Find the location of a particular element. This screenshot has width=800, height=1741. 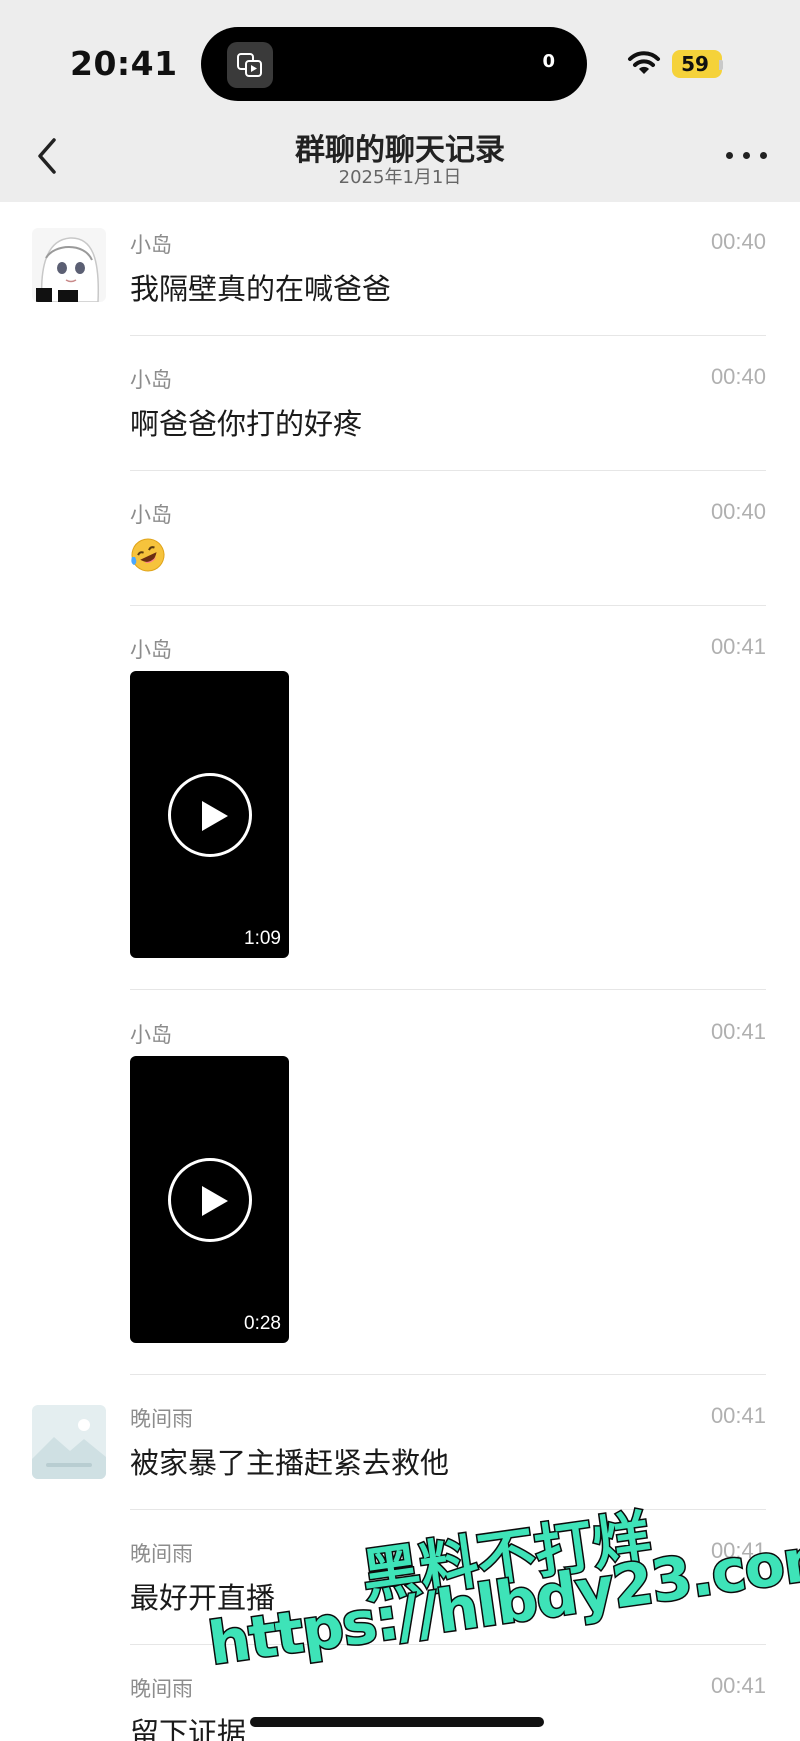

video-duration: 1:09 is located at coordinates (262, 938).